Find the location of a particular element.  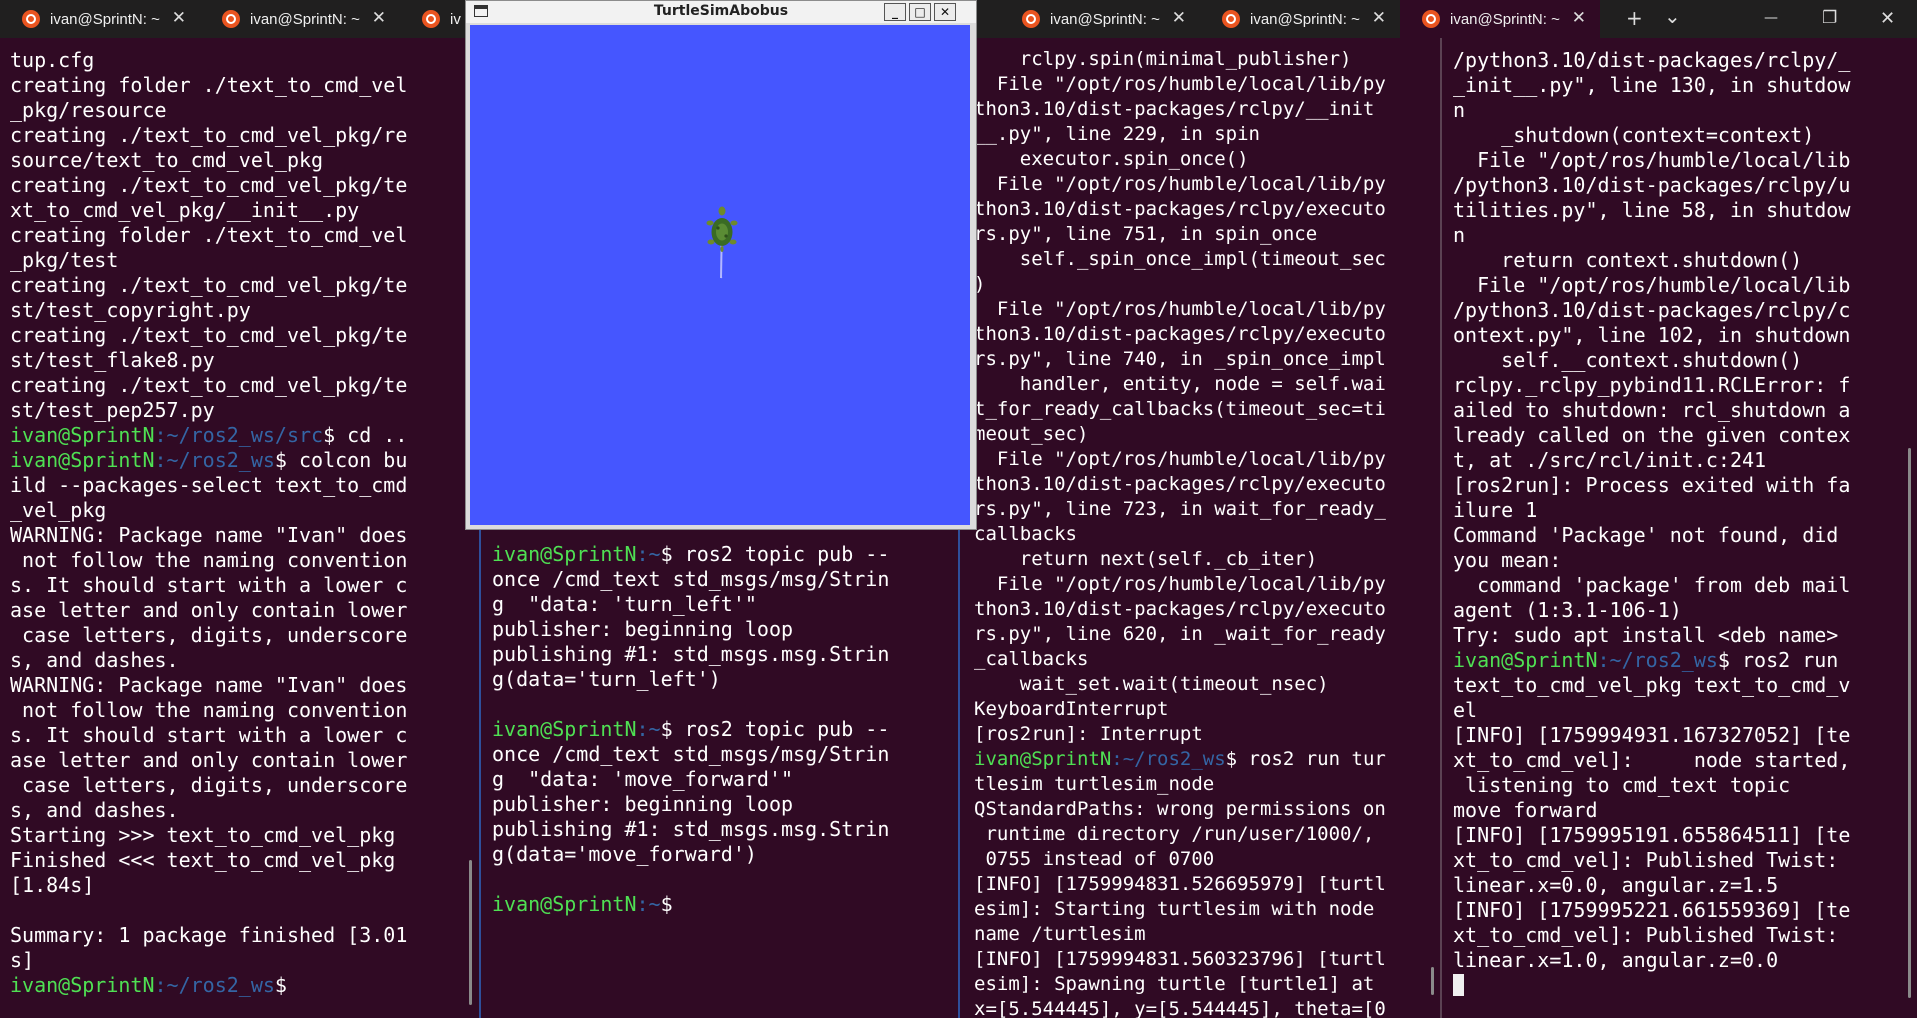

output-line: g(data='turn_left') is located at coordinates (725, 679).